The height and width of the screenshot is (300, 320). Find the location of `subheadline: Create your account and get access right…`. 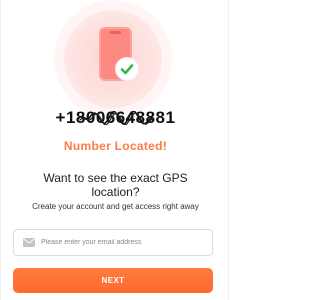

subheadline: Create your account and get access right… is located at coordinates (115, 206).